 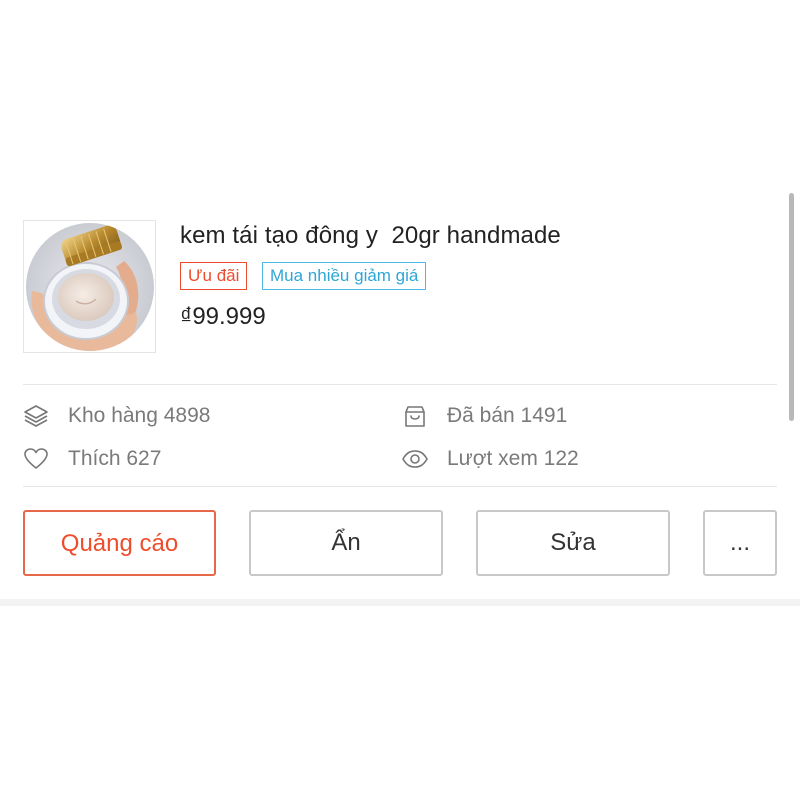 What do you see at coordinates (507, 415) in the screenshot?
I see `sold-label: Đã bán 1491` at bounding box center [507, 415].